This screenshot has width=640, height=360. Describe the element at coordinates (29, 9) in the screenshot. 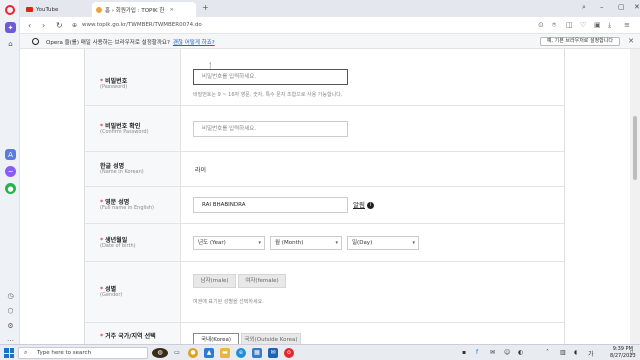

I see `youtube-icon` at that location.